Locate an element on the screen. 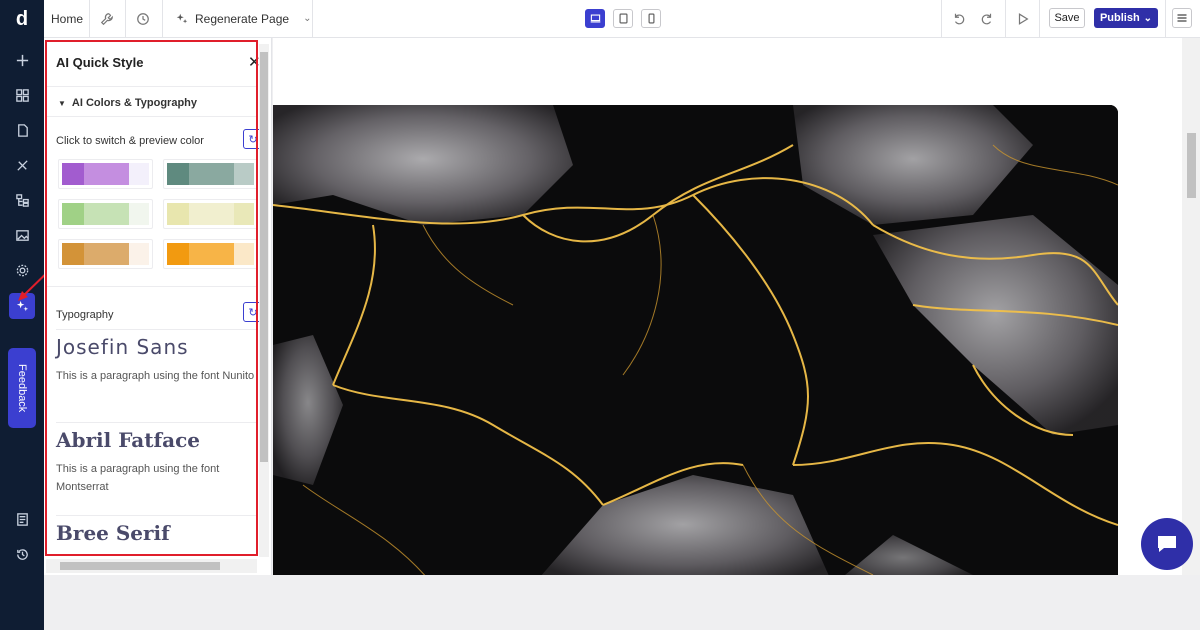  panel-vertical-scrollbar is located at coordinates (264, 300).